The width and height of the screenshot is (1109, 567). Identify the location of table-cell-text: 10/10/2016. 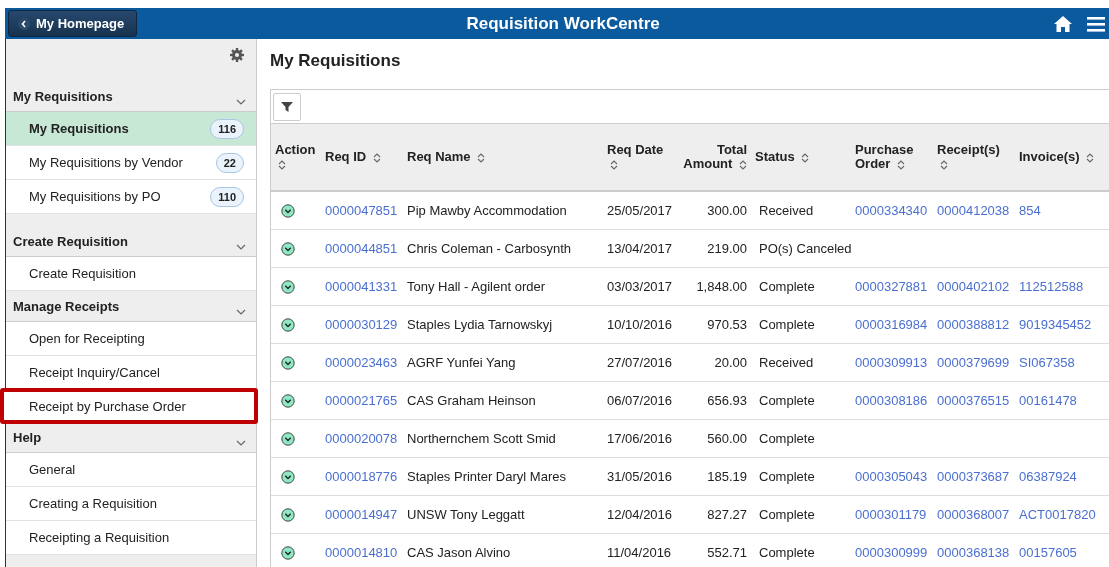
(640, 324).